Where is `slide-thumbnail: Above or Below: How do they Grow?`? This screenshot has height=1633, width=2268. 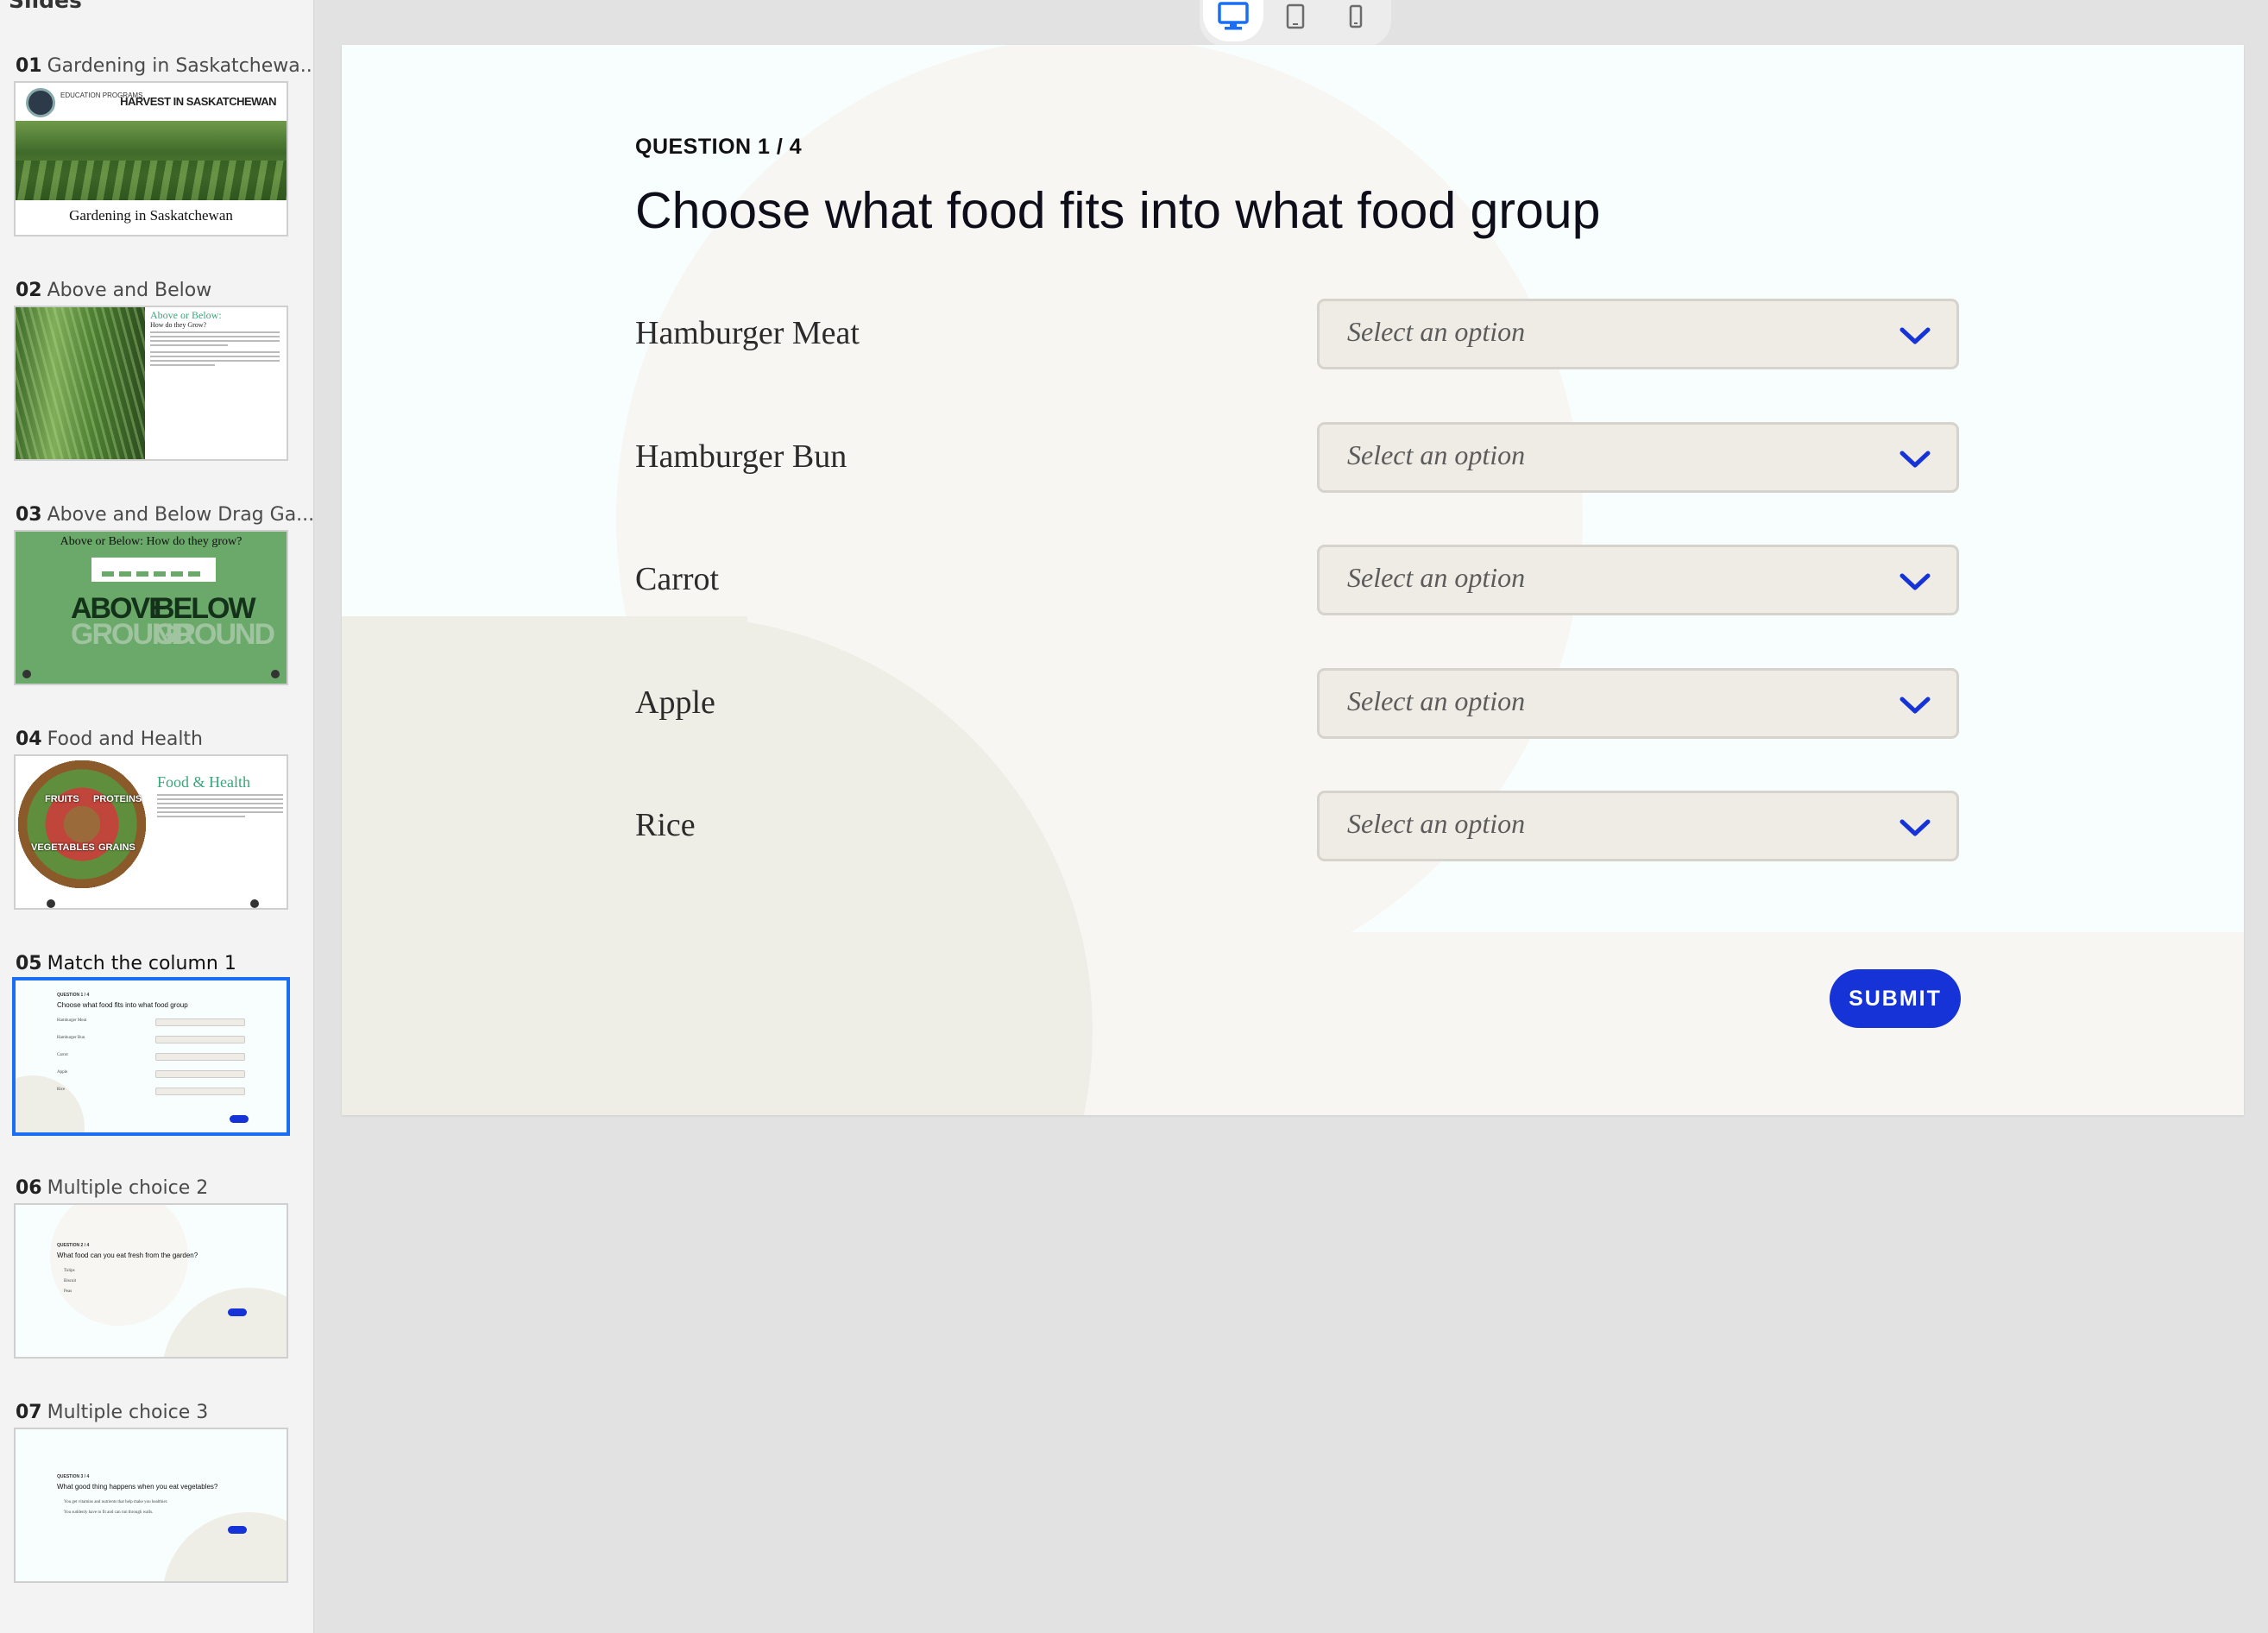 slide-thumbnail: Above or Below: How do they Grow? is located at coordinates (151, 383).